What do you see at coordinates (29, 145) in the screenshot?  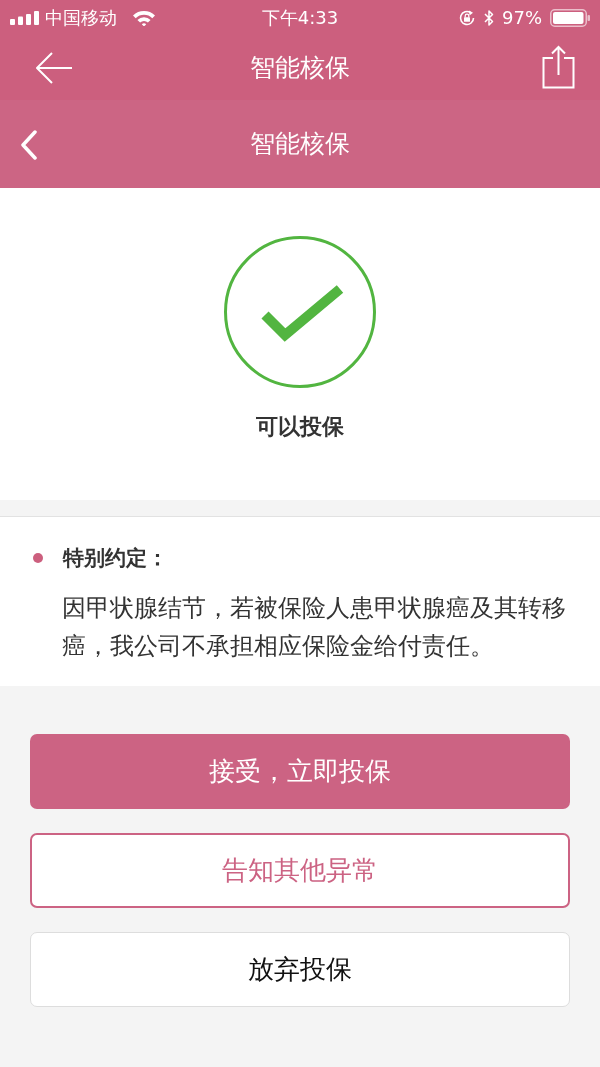 I see `back-chevron-icon` at bounding box center [29, 145].